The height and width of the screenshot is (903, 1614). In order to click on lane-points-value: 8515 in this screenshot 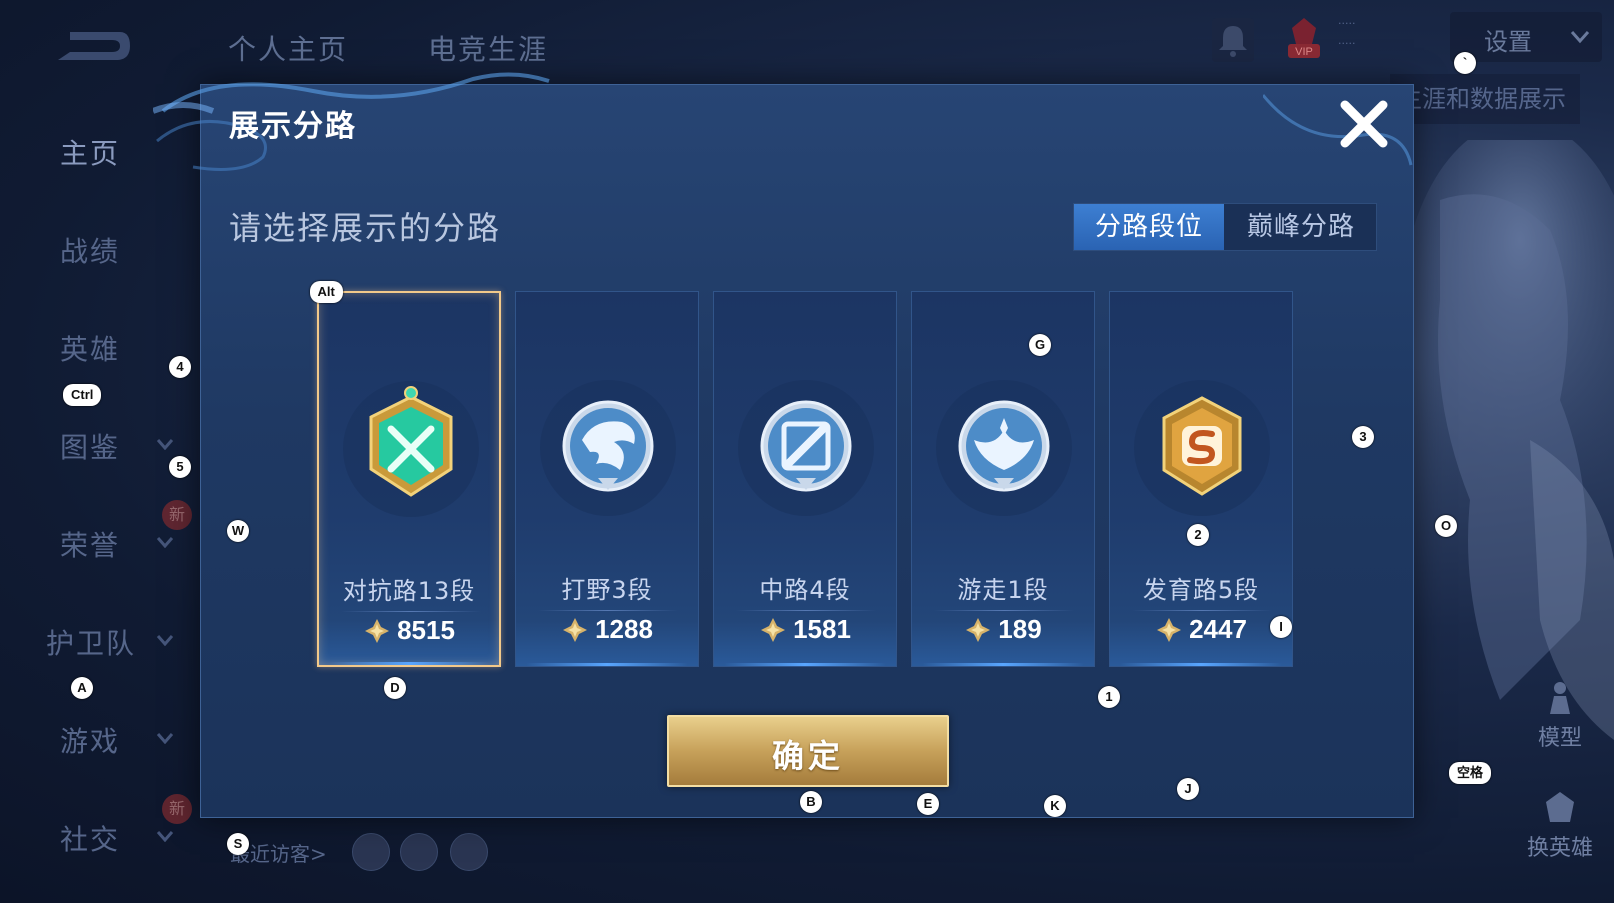, I will do `click(426, 630)`.